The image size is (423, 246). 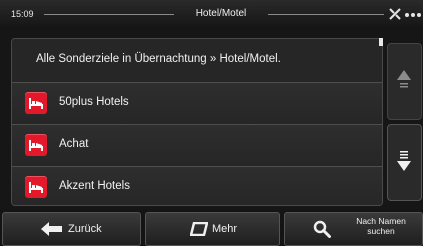 What do you see at coordinates (94, 186) in the screenshot?
I see `list-item-label: Akzent Hotels` at bounding box center [94, 186].